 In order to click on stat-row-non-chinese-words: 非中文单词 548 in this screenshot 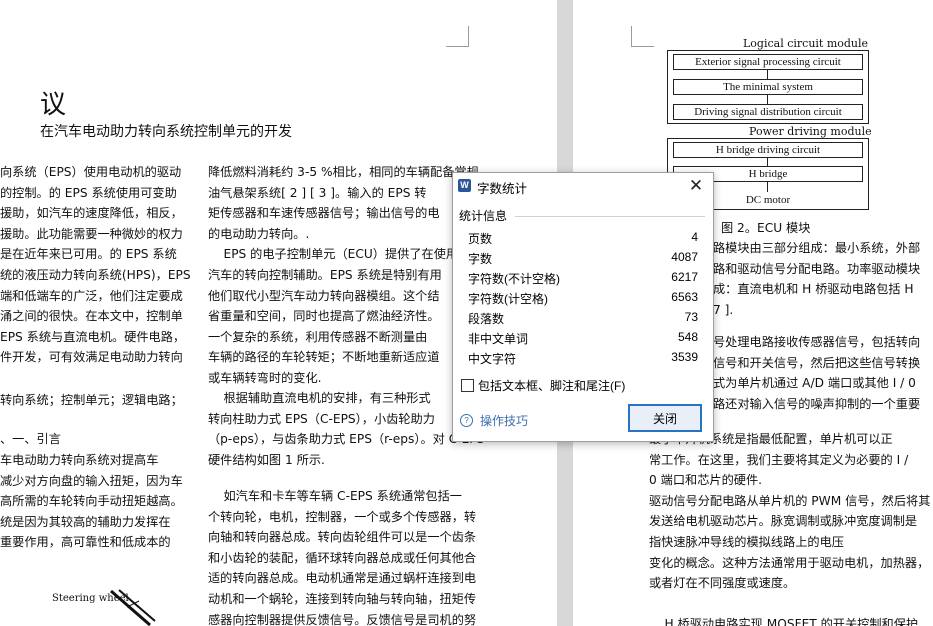, I will do `click(583, 338)`.